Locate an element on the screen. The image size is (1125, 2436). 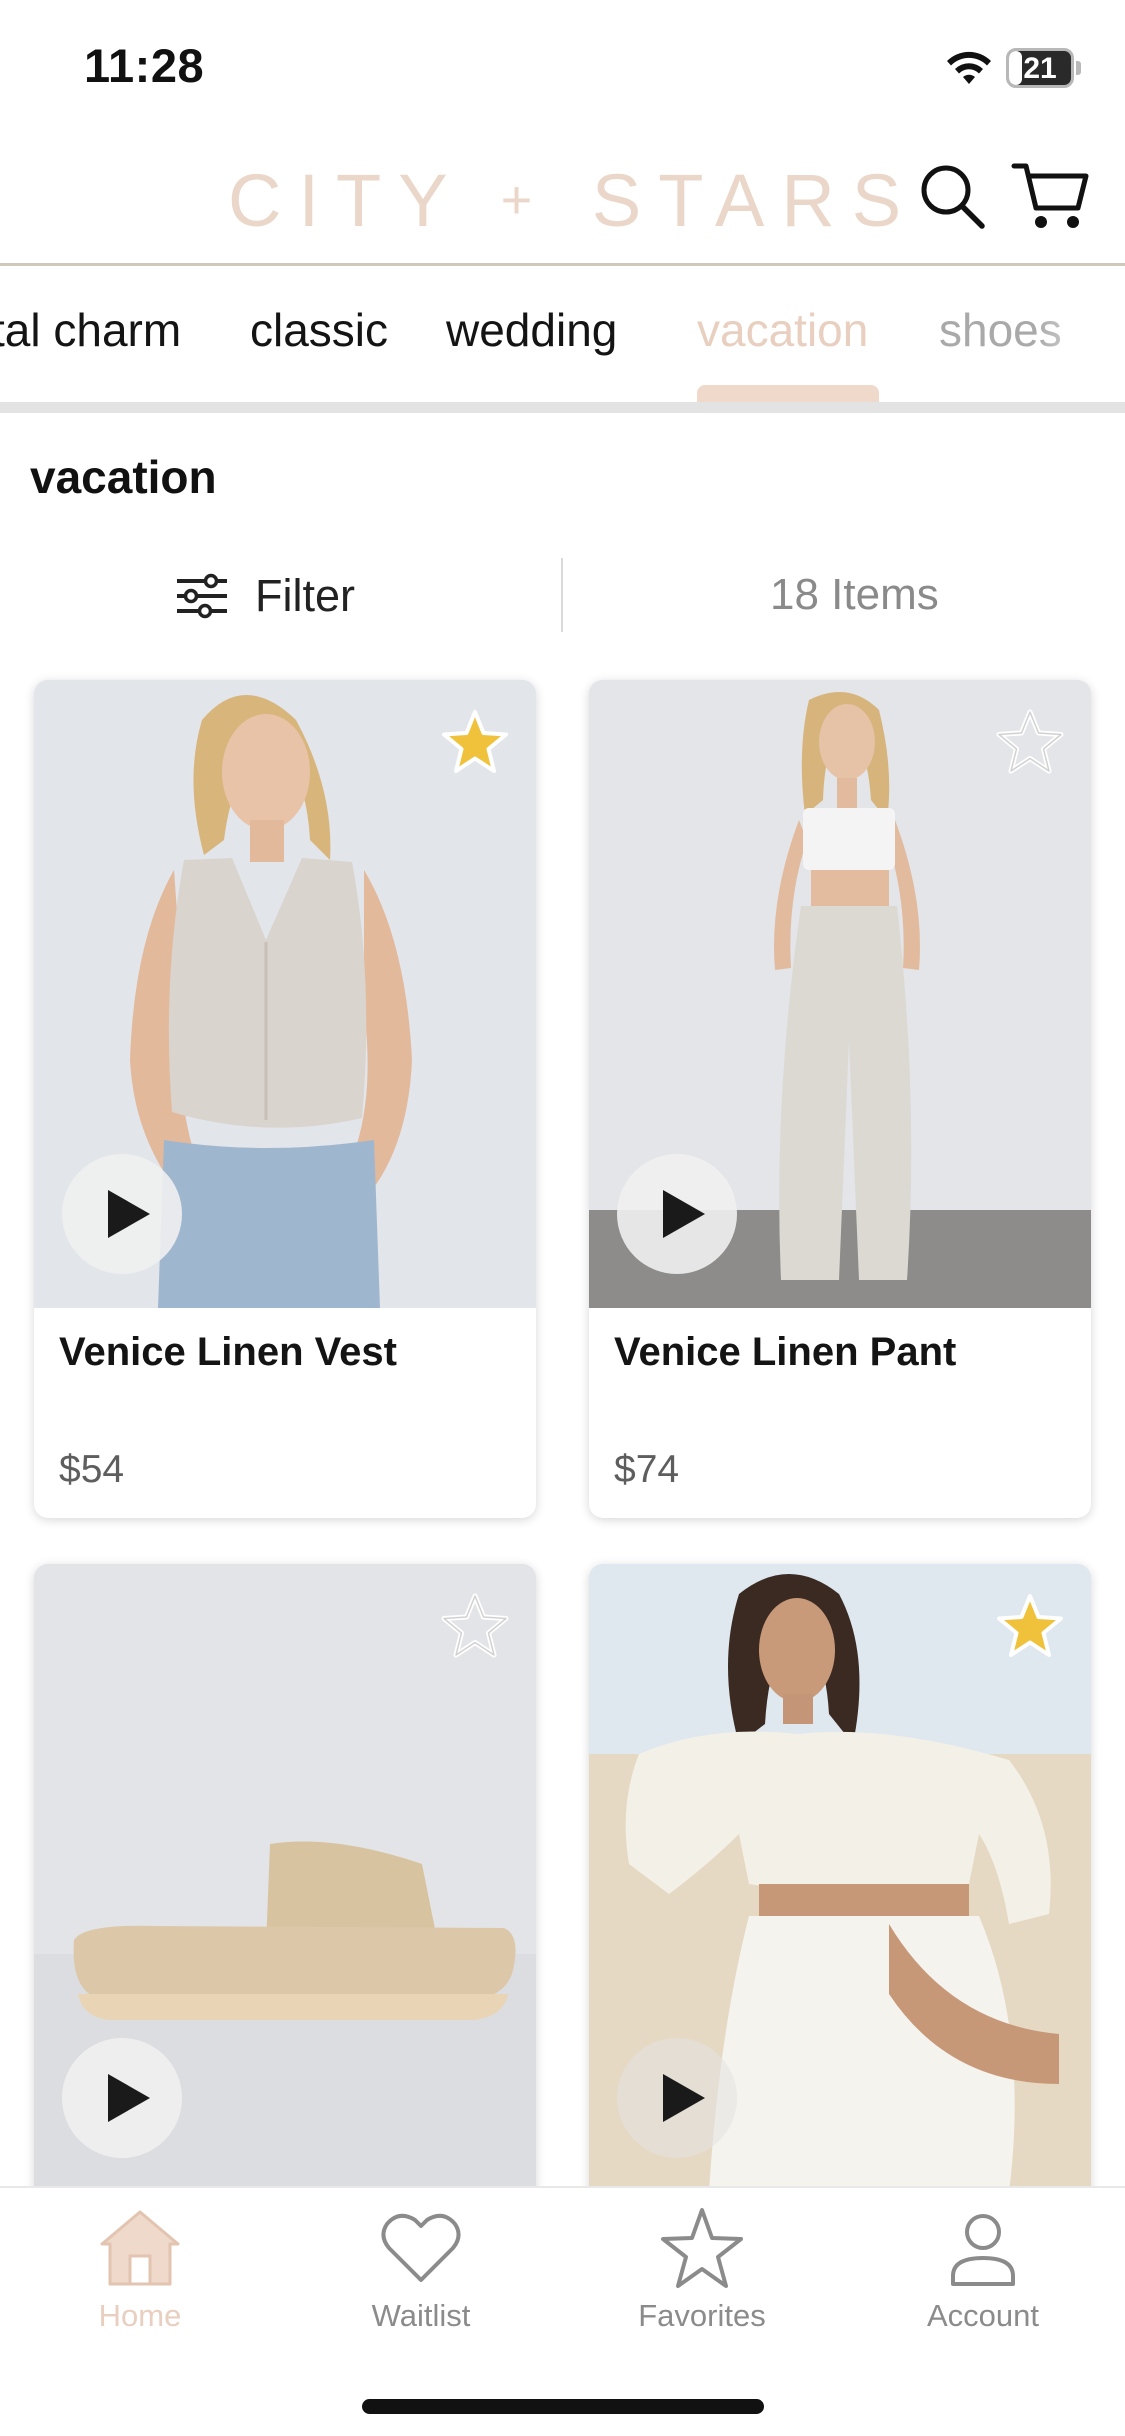
product-name: Venice Linen Pant is located at coordinates (785, 1352).